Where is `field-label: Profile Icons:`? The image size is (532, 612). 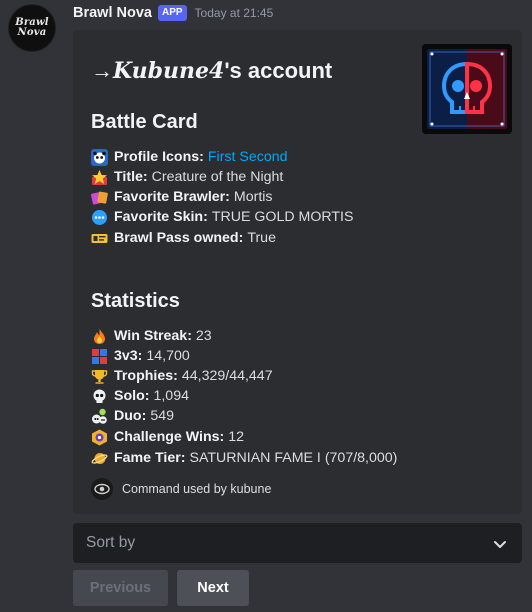 field-label: Profile Icons: is located at coordinates (159, 157).